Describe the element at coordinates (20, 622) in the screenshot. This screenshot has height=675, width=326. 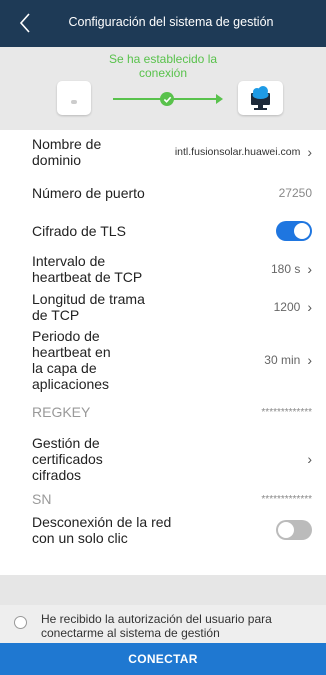
I see `authorization-radio` at that location.